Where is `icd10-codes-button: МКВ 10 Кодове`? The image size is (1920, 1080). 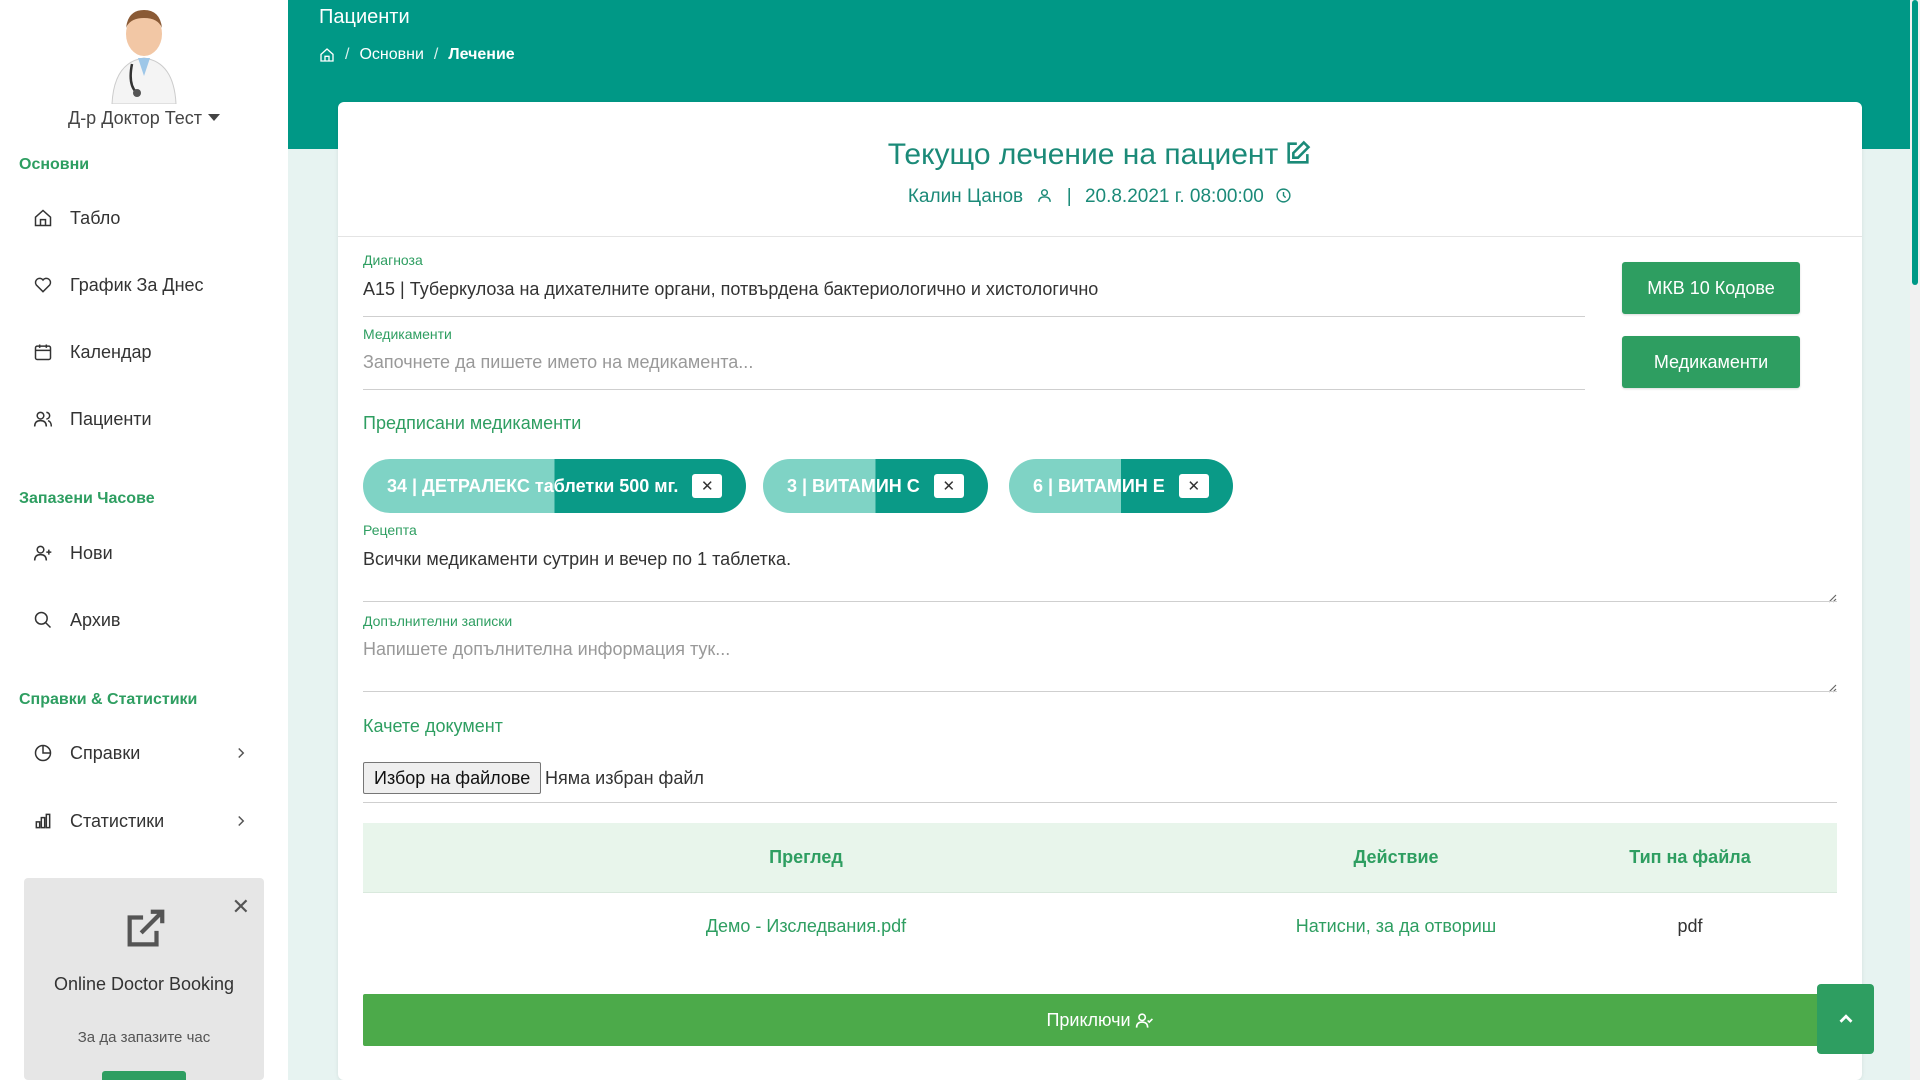 icd10-codes-button: МКВ 10 Кодове is located at coordinates (1711, 288).